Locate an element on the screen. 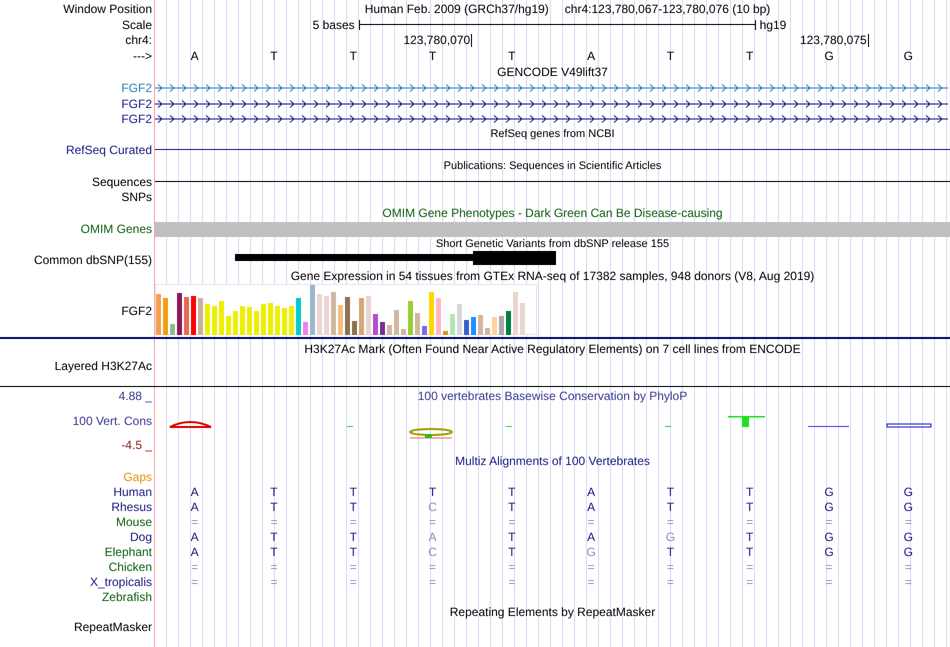 This screenshot has height=647, width=950. strand-label: ---> is located at coordinates (142, 56).